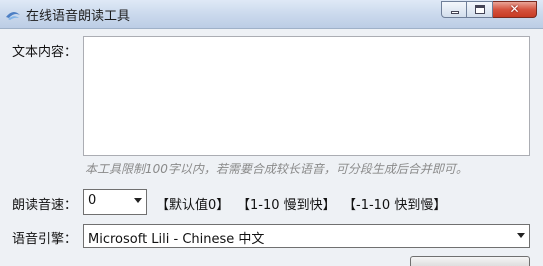 The width and height of the screenshot is (543, 266). What do you see at coordinates (193, 205) in the screenshot?
I see `speed-note-default: 【默认值0】` at bounding box center [193, 205].